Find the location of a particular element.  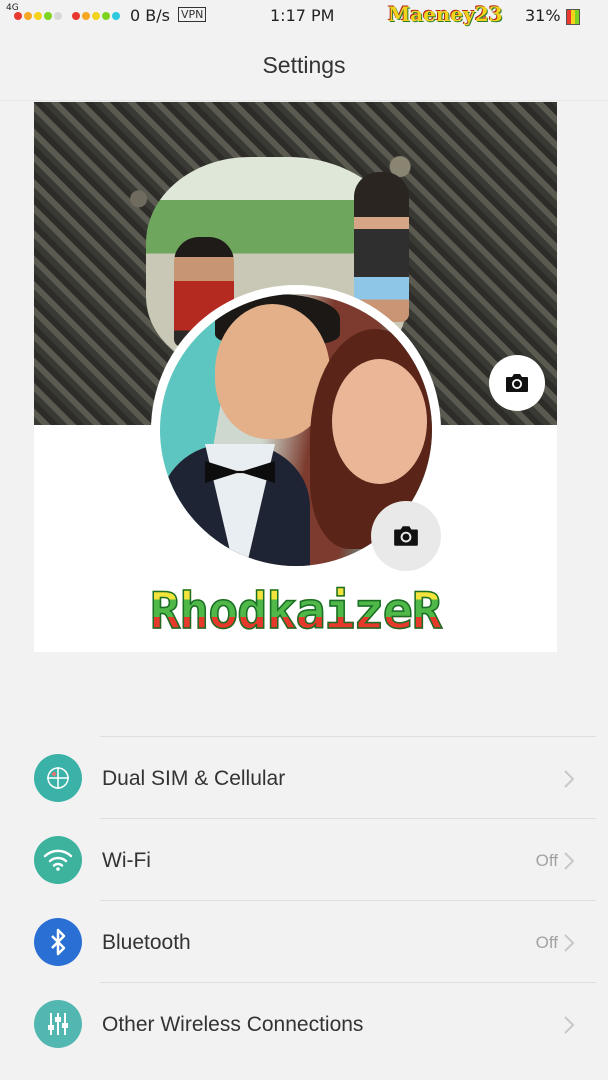

sliders-icon is located at coordinates (58, 1024).